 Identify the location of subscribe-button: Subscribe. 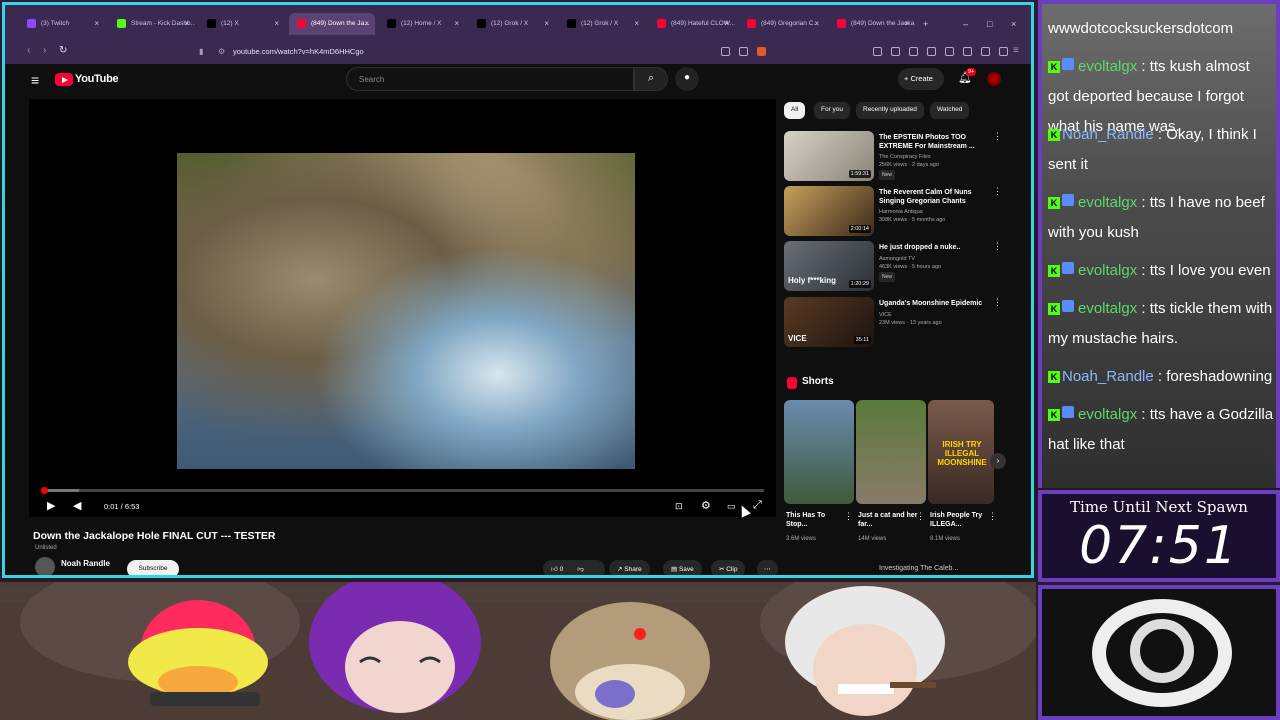
(153, 567).